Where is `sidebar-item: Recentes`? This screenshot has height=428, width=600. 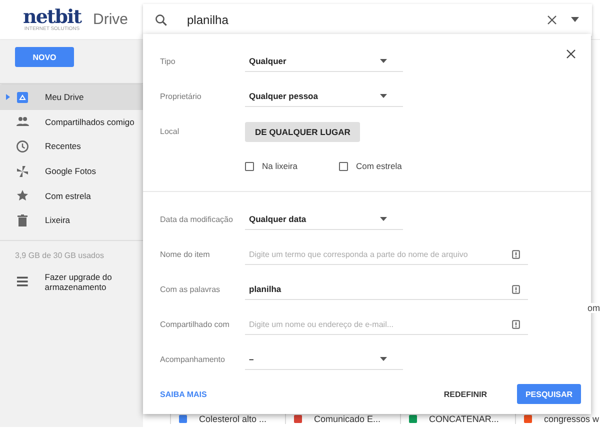
sidebar-item: Recentes is located at coordinates (71, 146).